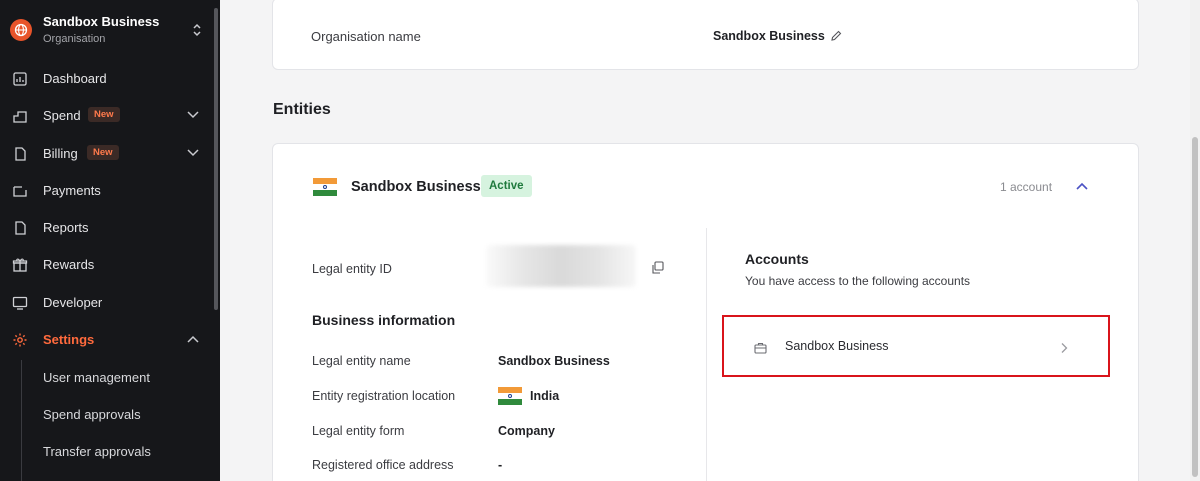 This screenshot has width=1200, height=481. I want to click on sidebar-subitem-spend-approvals: Spend approvals, so click(92, 414).